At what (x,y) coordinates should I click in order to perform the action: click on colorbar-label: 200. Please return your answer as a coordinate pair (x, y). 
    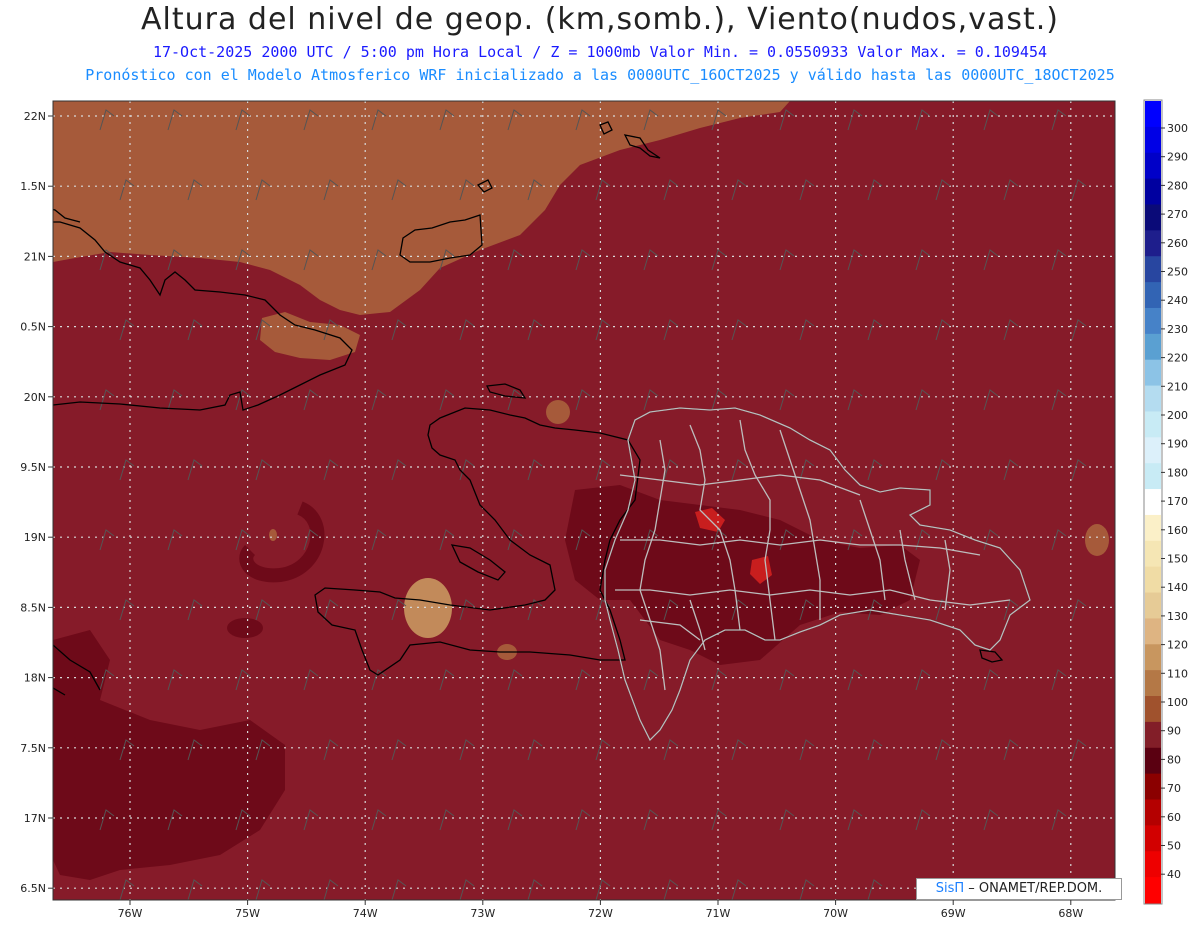
    Looking at the image, I should click on (1177, 415).